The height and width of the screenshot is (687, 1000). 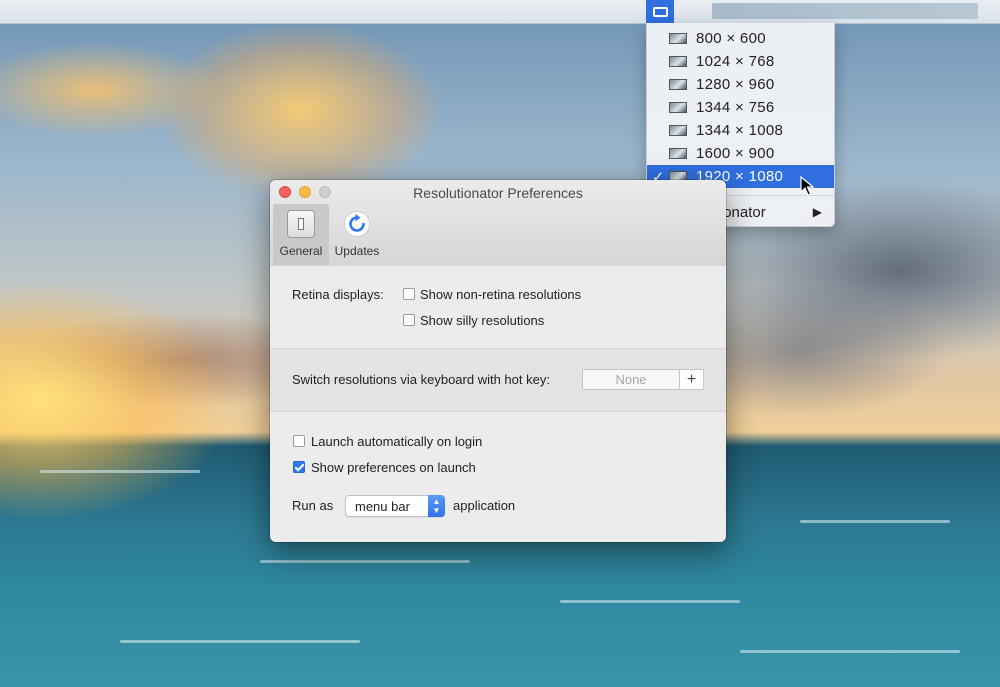 I want to click on tab-updates: Updates, so click(x=357, y=234).